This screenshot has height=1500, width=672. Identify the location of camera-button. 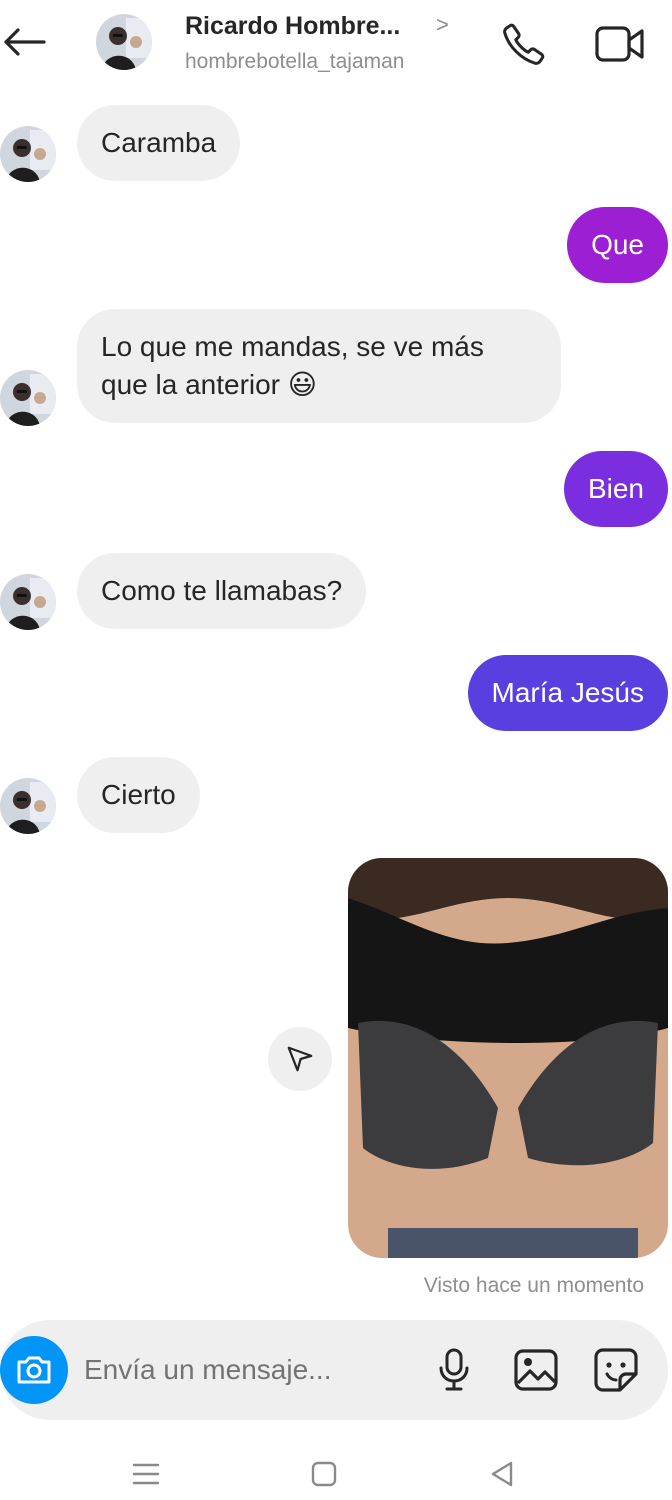
(34, 1370).